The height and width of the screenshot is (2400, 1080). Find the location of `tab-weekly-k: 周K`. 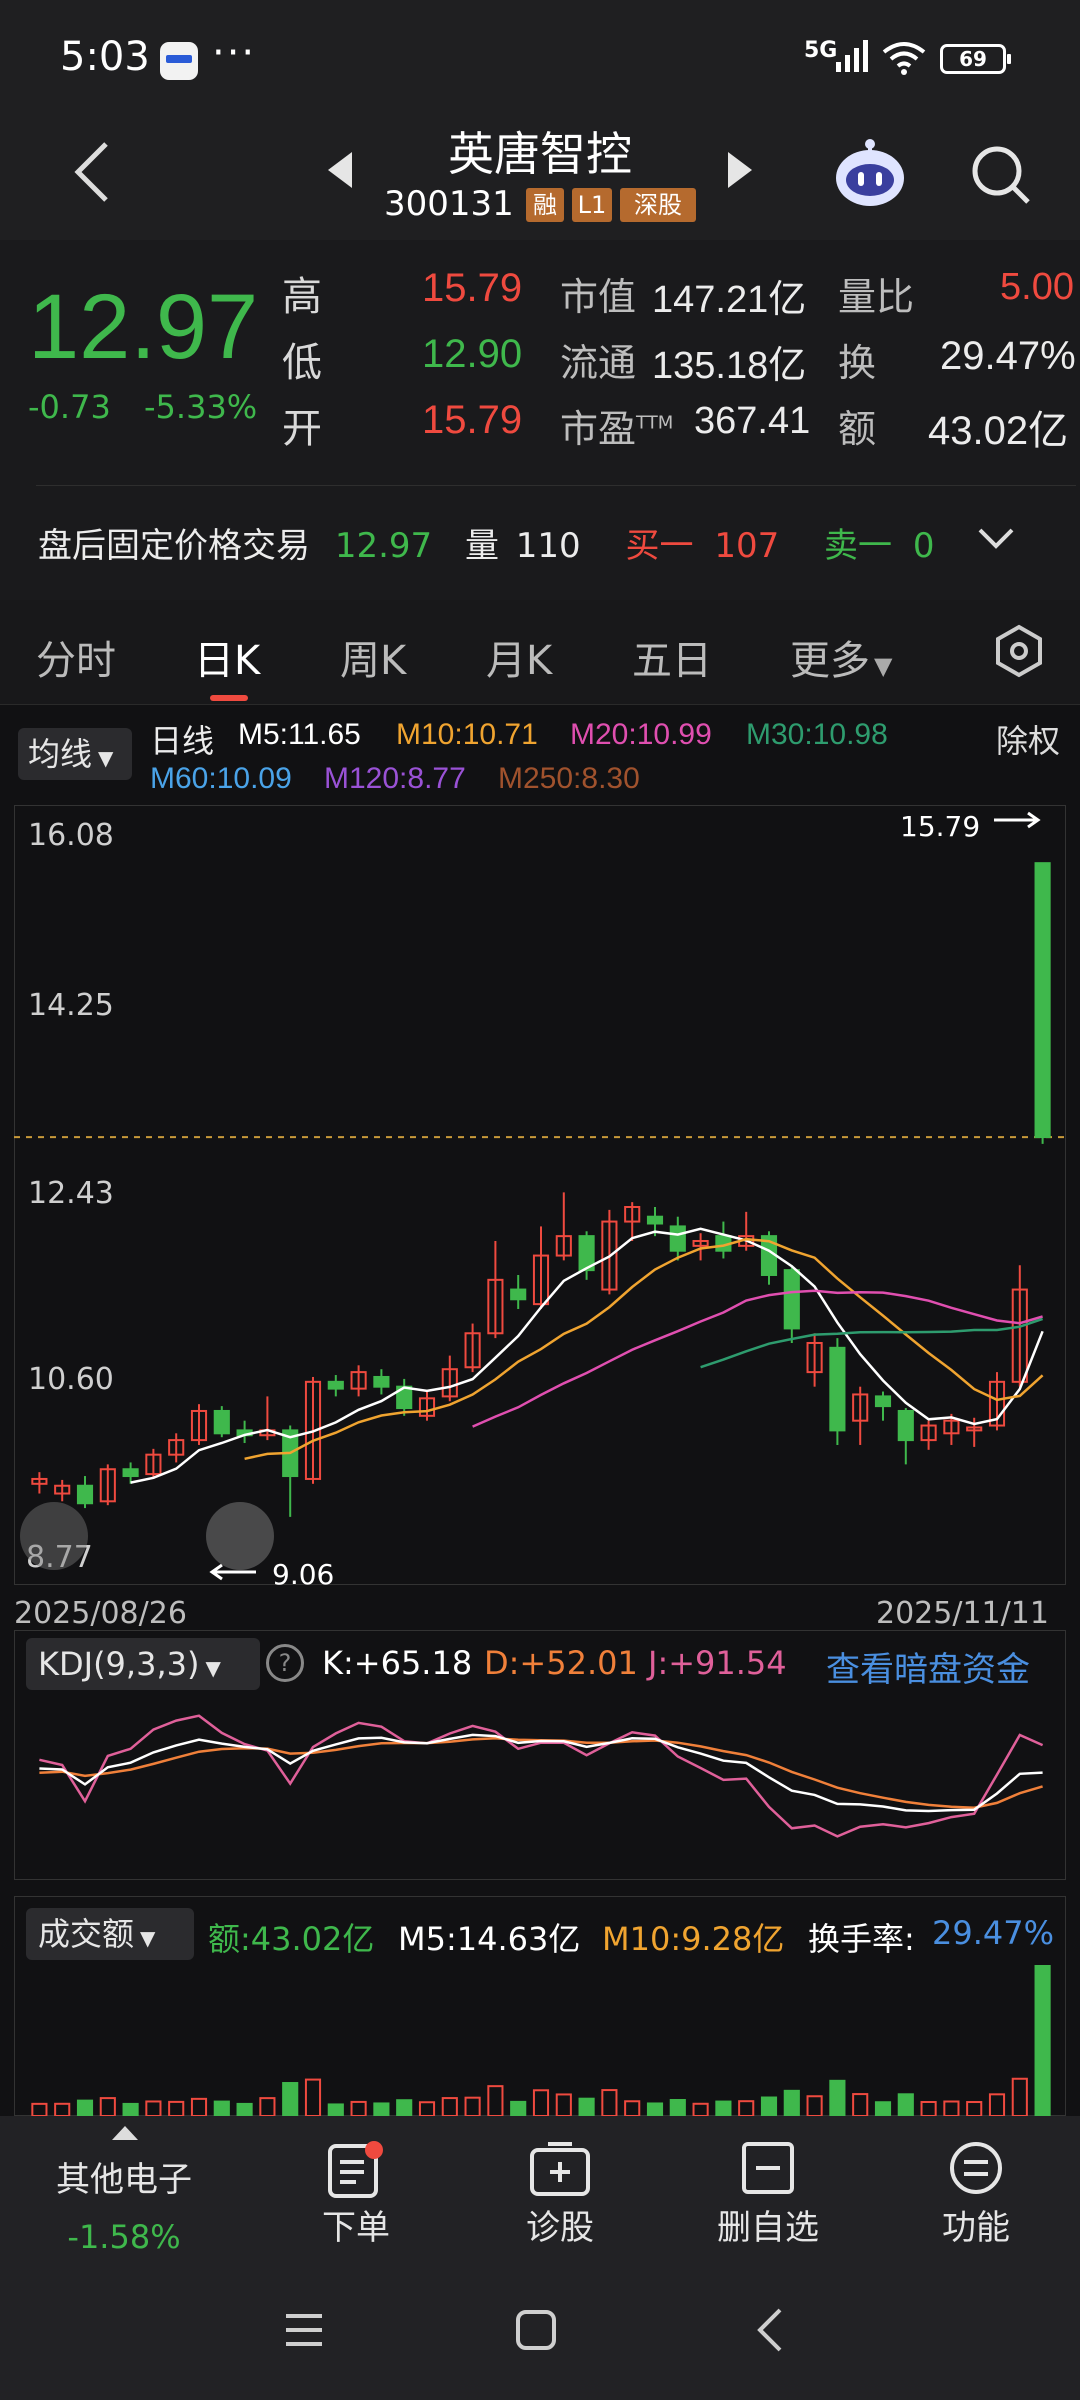

tab-weekly-k: 周K is located at coordinates (373, 657).